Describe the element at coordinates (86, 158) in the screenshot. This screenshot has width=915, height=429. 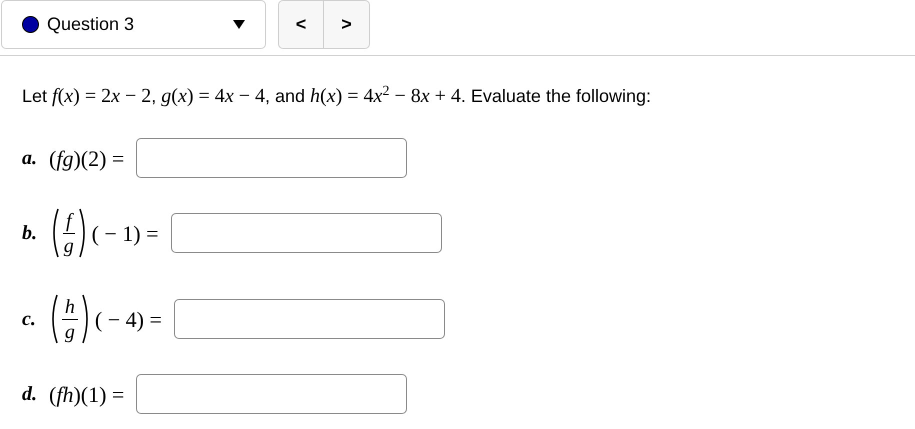
I see `math-expression: (fg)(2) =` at that location.